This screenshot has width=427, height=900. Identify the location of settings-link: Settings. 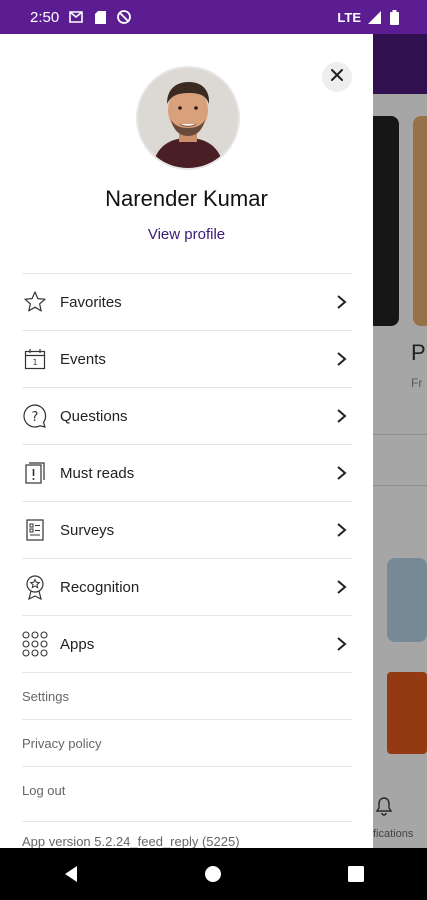
(187, 695).